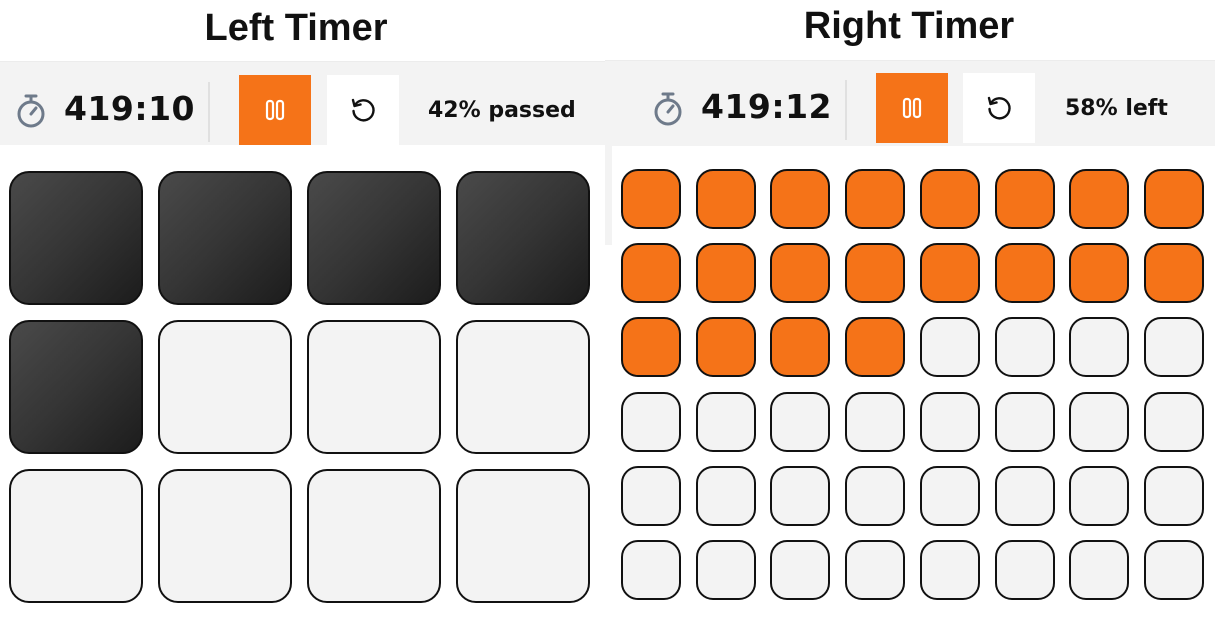  I want to click on panel-edge, so click(608, 195).